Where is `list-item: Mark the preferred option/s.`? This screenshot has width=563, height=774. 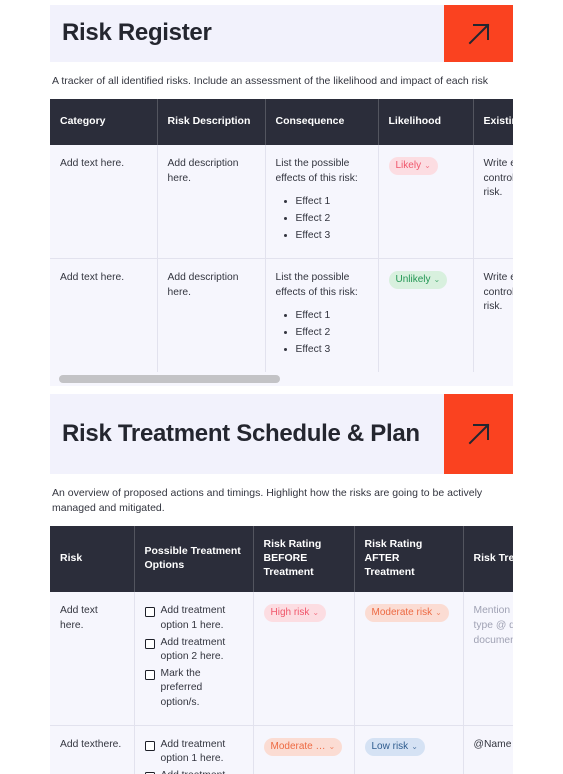
list-item: Mark the preferred option/s. is located at coordinates (193, 689).